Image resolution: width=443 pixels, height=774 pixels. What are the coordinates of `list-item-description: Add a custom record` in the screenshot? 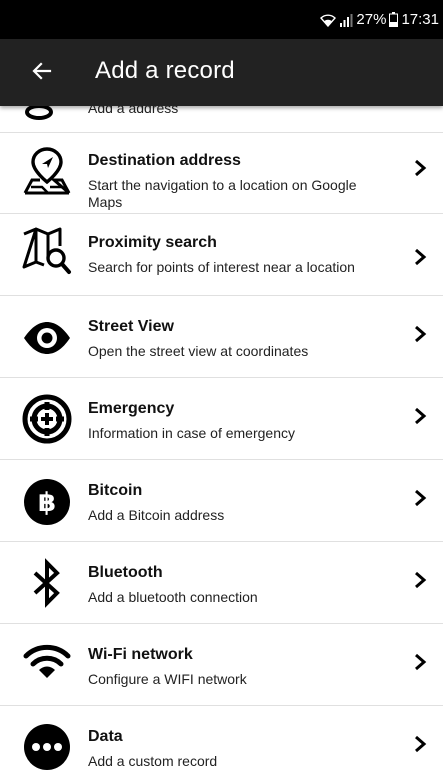 It's located at (153, 761).